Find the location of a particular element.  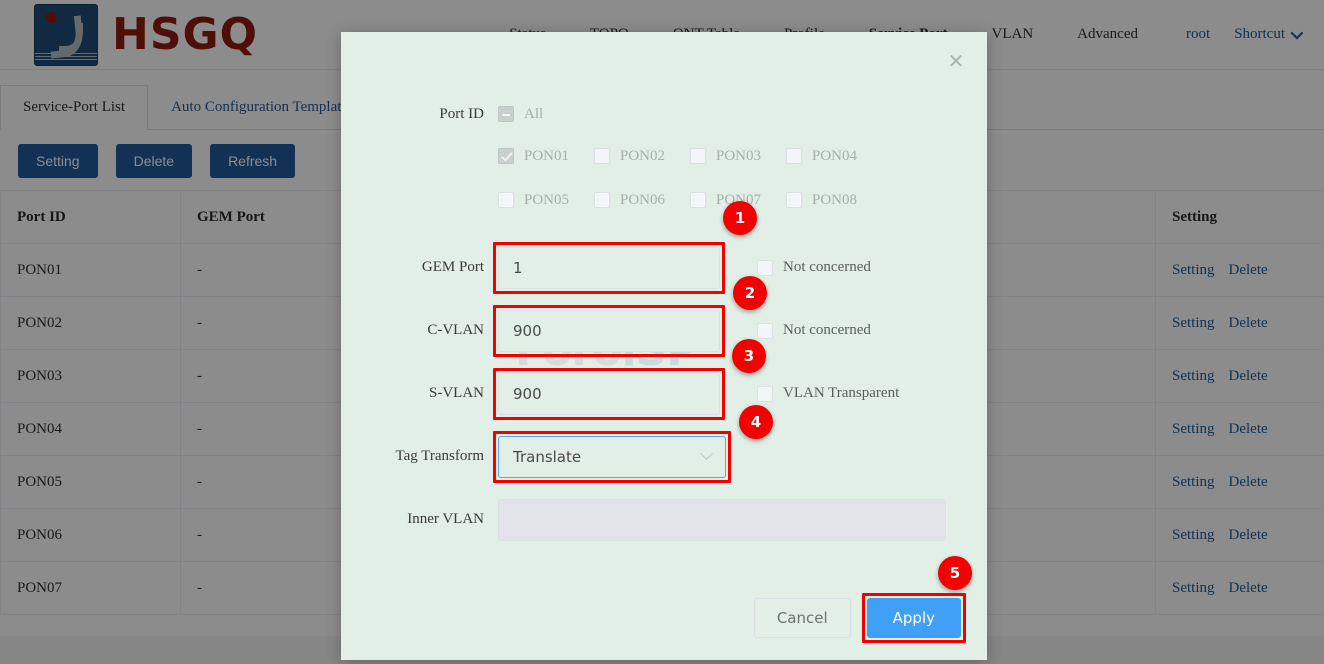

s-vlan-highlight: 900 is located at coordinates (609, 393).